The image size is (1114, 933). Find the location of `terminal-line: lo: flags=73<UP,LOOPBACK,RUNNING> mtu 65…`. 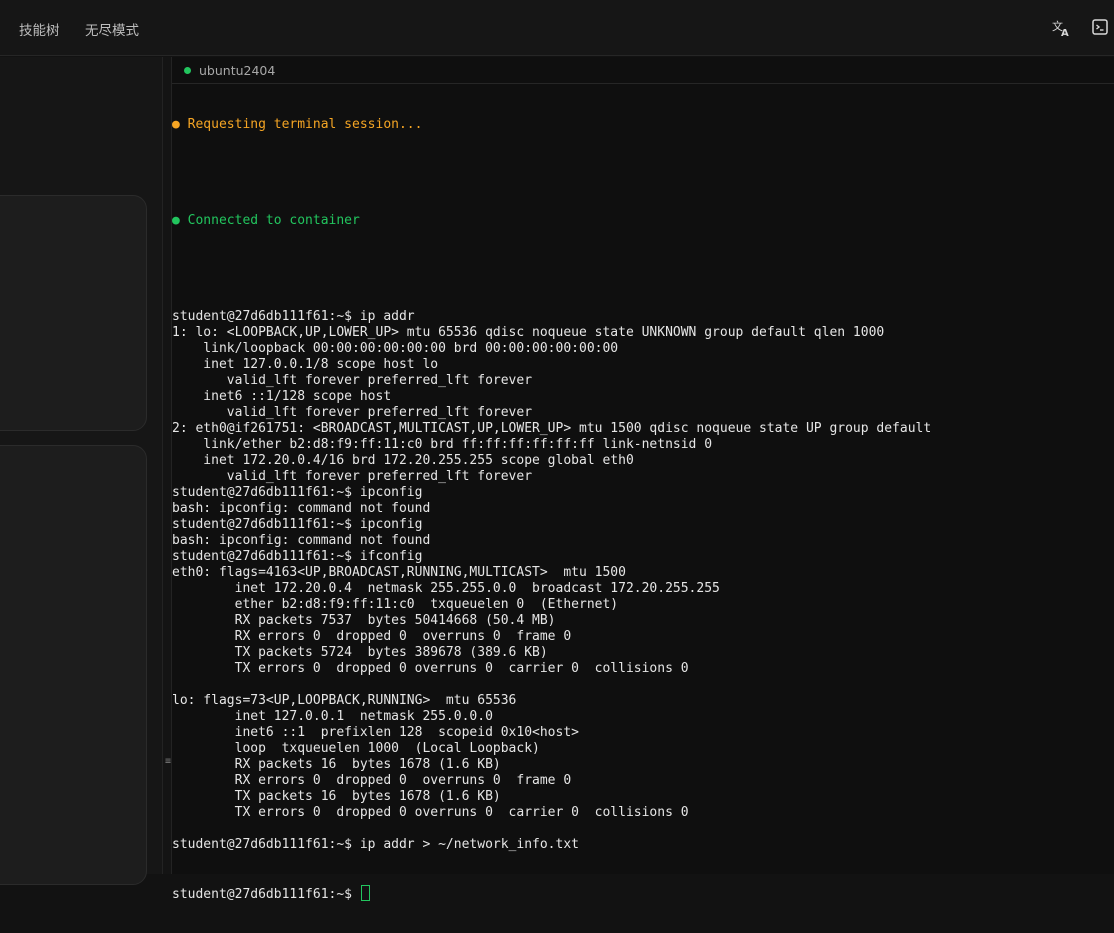

terminal-line: lo: flags=73<UP,LOOPBACK,RUNNING> mtu 65… is located at coordinates (344, 700).